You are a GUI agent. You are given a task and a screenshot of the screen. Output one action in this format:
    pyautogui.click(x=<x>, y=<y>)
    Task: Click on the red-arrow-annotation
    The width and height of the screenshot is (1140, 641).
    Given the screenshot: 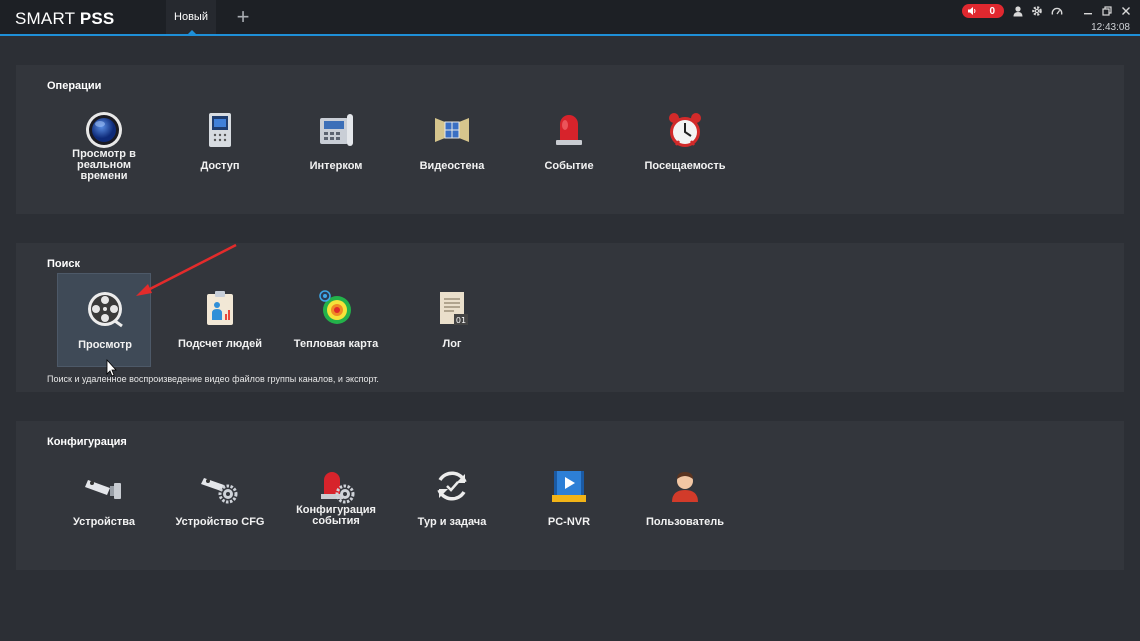 What is the action you would take?
    pyautogui.click(x=186, y=269)
    